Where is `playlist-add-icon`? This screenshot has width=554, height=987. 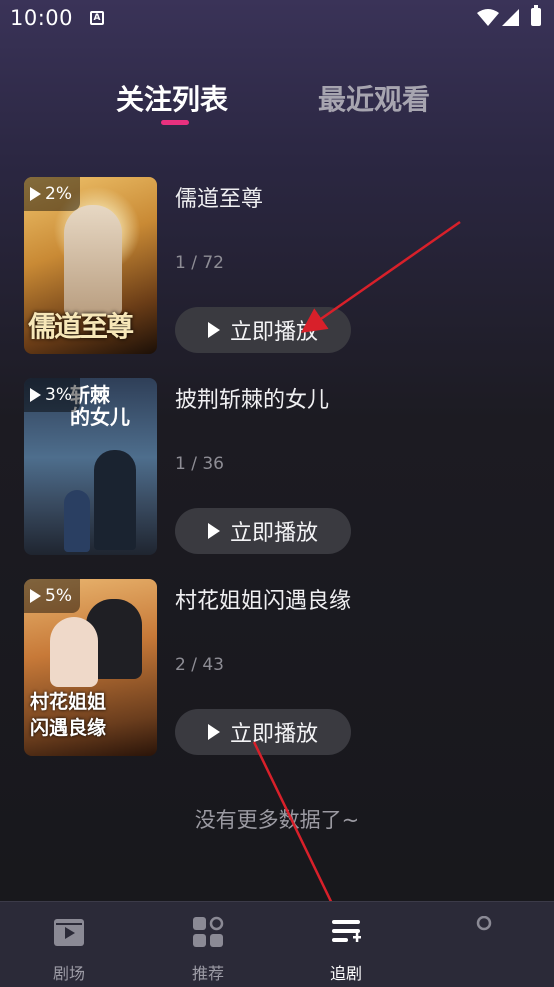 playlist-add-icon is located at coordinates (346, 931).